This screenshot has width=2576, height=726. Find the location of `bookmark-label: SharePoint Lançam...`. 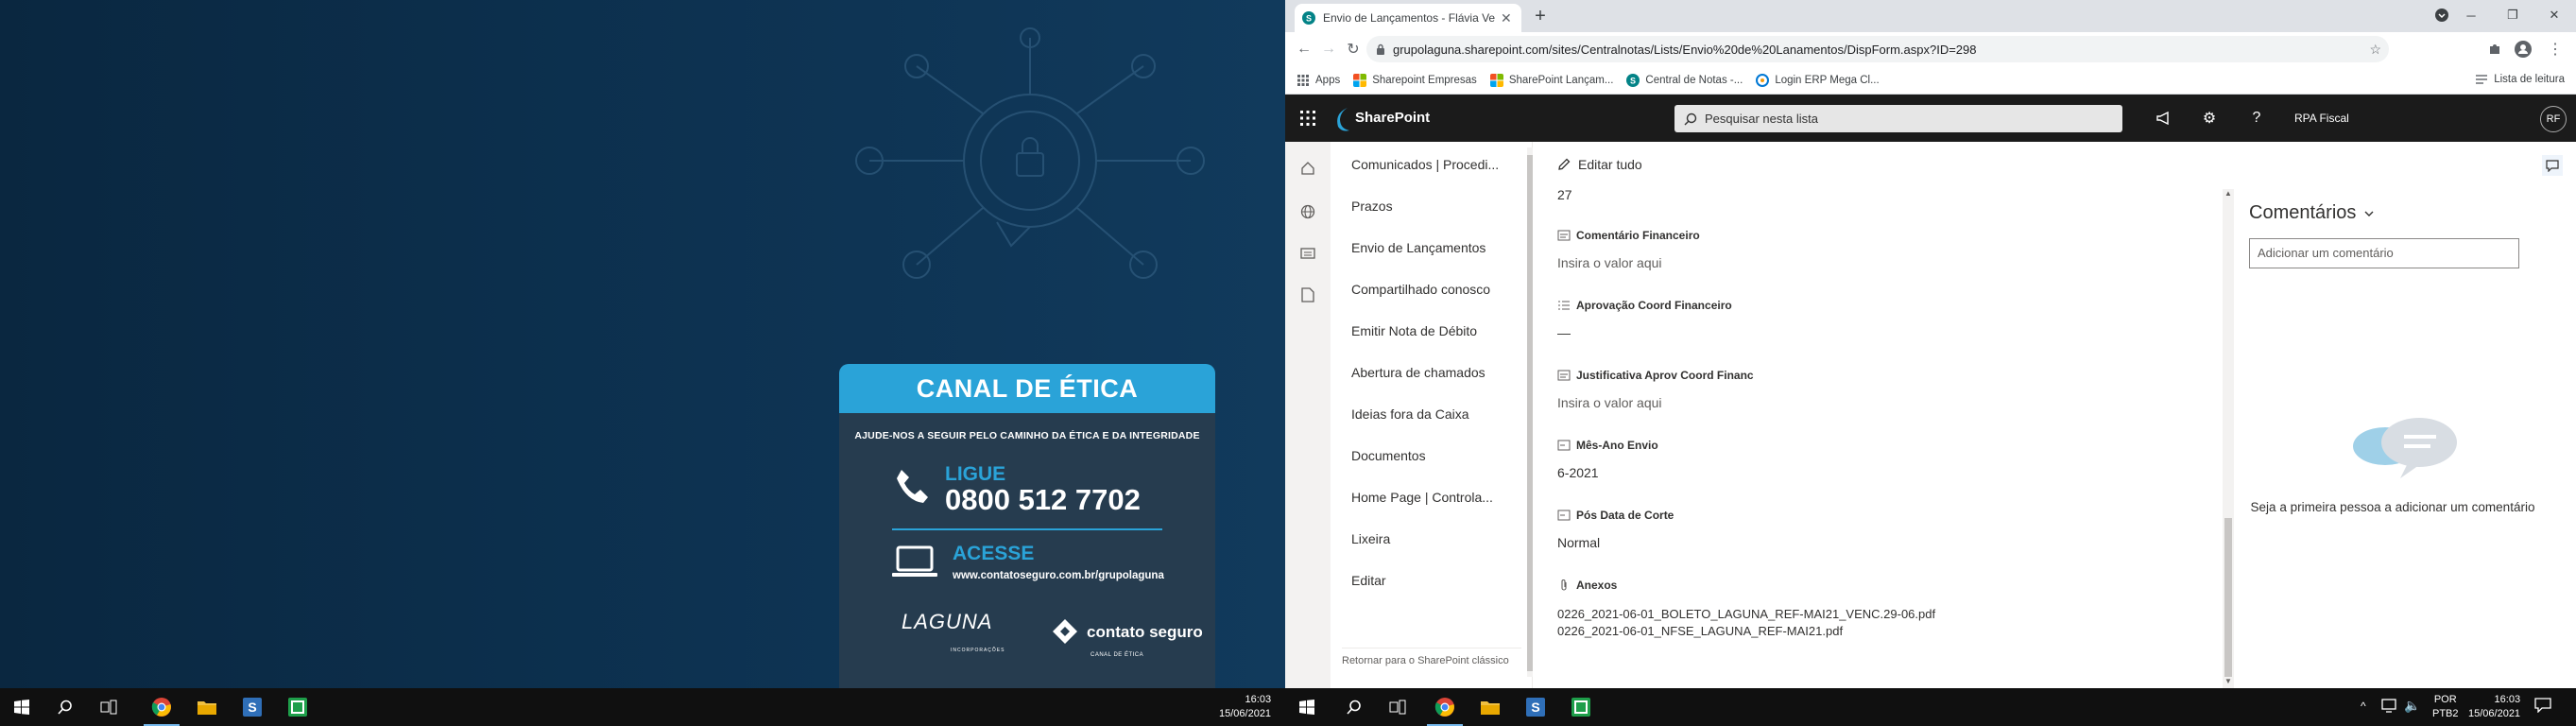

bookmark-label: SharePoint Lançam... is located at coordinates (1561, 80).